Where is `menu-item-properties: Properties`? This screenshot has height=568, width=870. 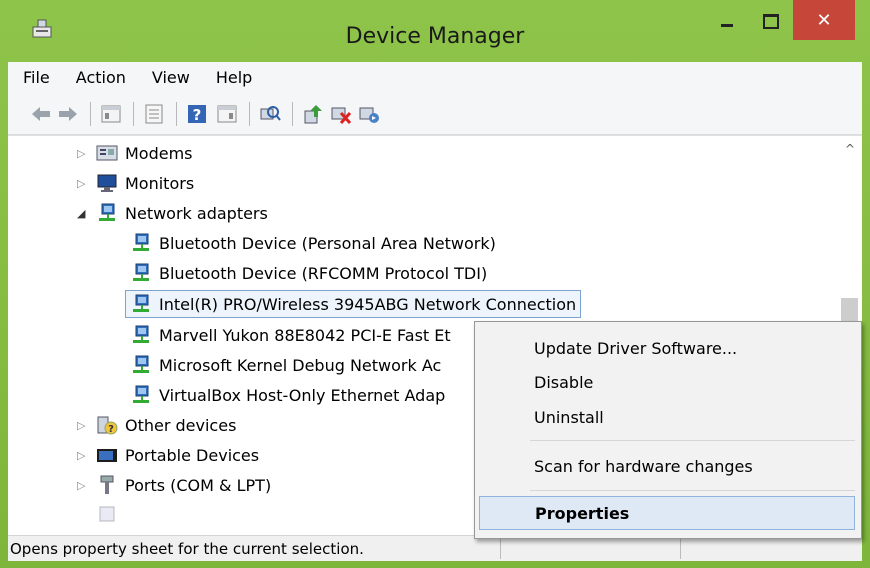
menu-item-properties: Properties is located at coordinates (667, 513).